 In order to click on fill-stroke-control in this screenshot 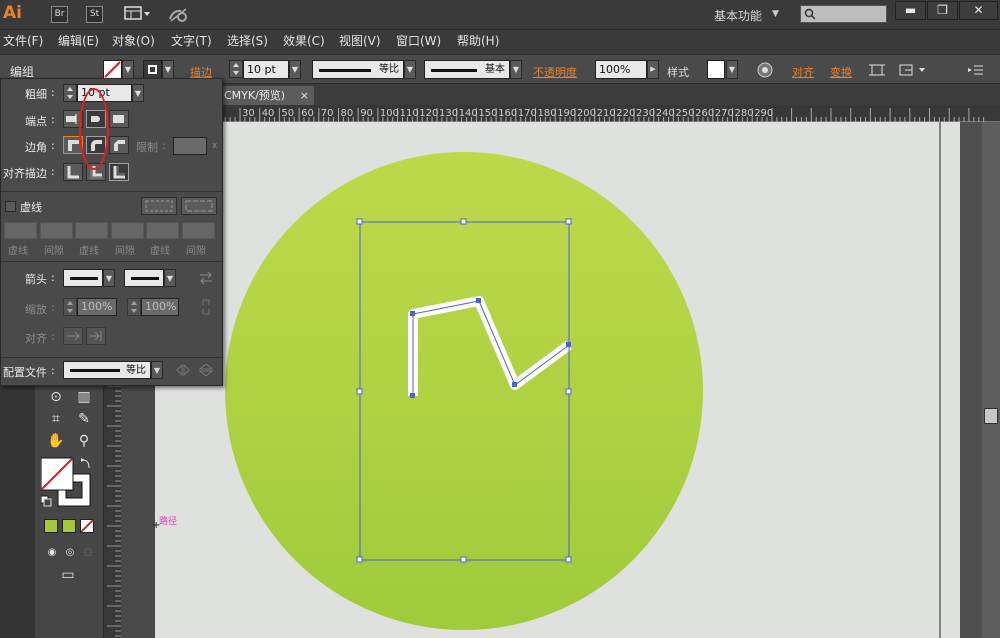, I will do `click(68, 483)`.